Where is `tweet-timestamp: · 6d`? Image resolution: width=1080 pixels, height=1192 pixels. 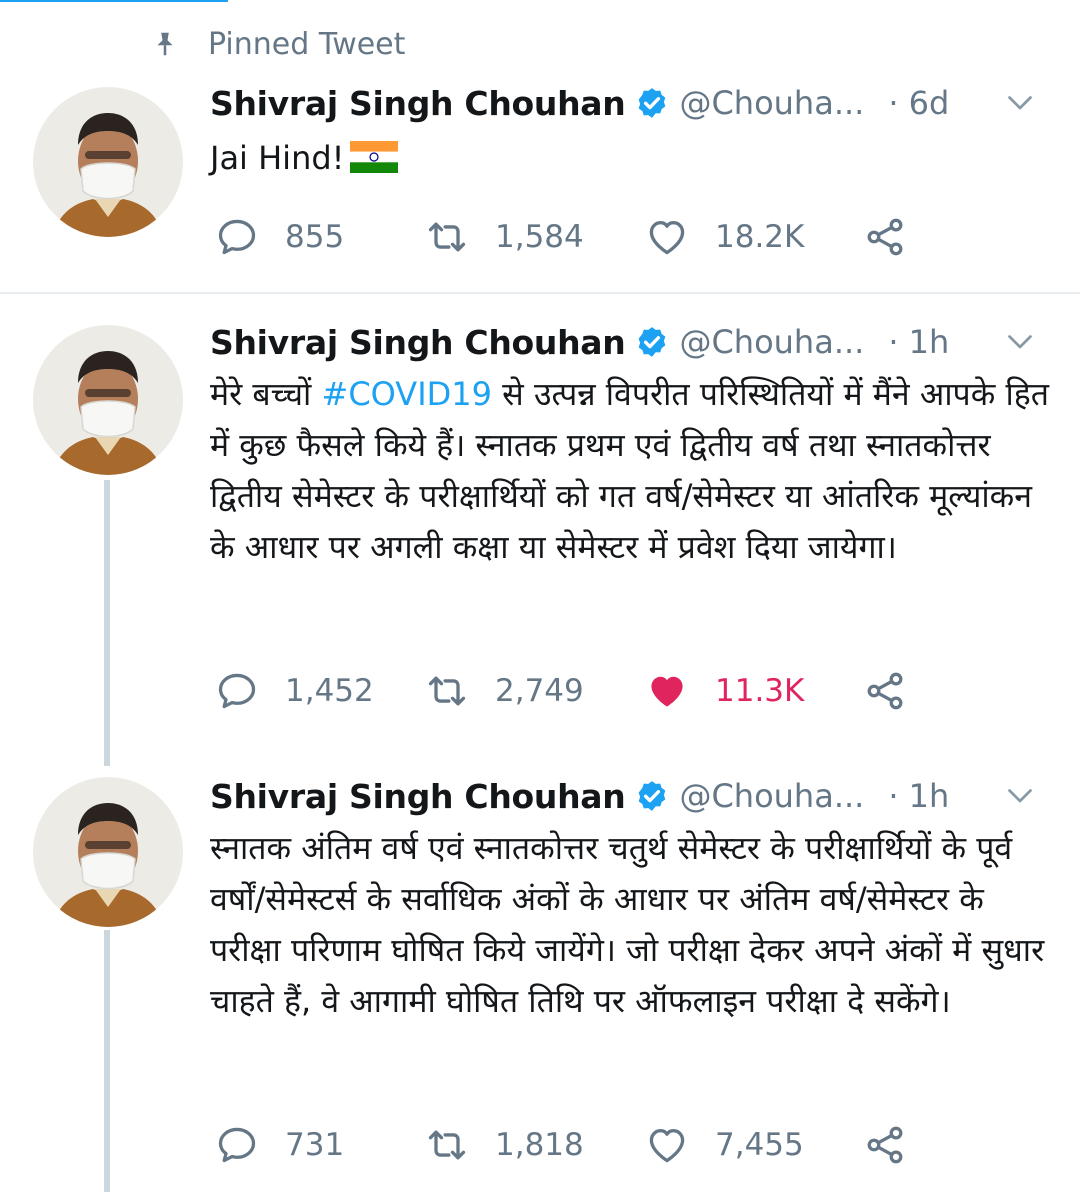 tweet-timestamp: · 6d is located at coordinates (918, 103).